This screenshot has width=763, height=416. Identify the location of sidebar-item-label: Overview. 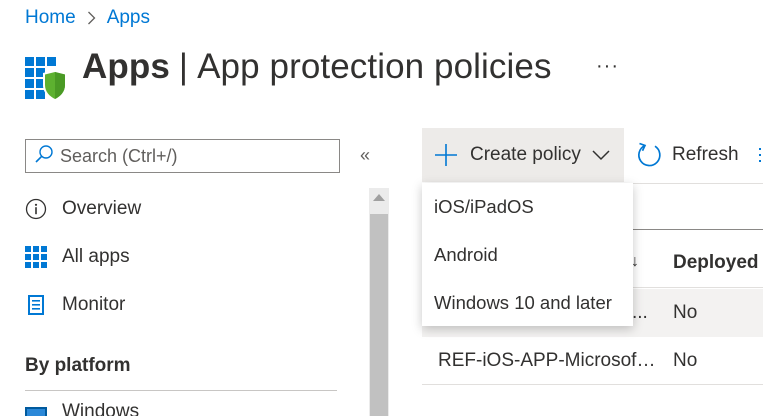
(102, 208).